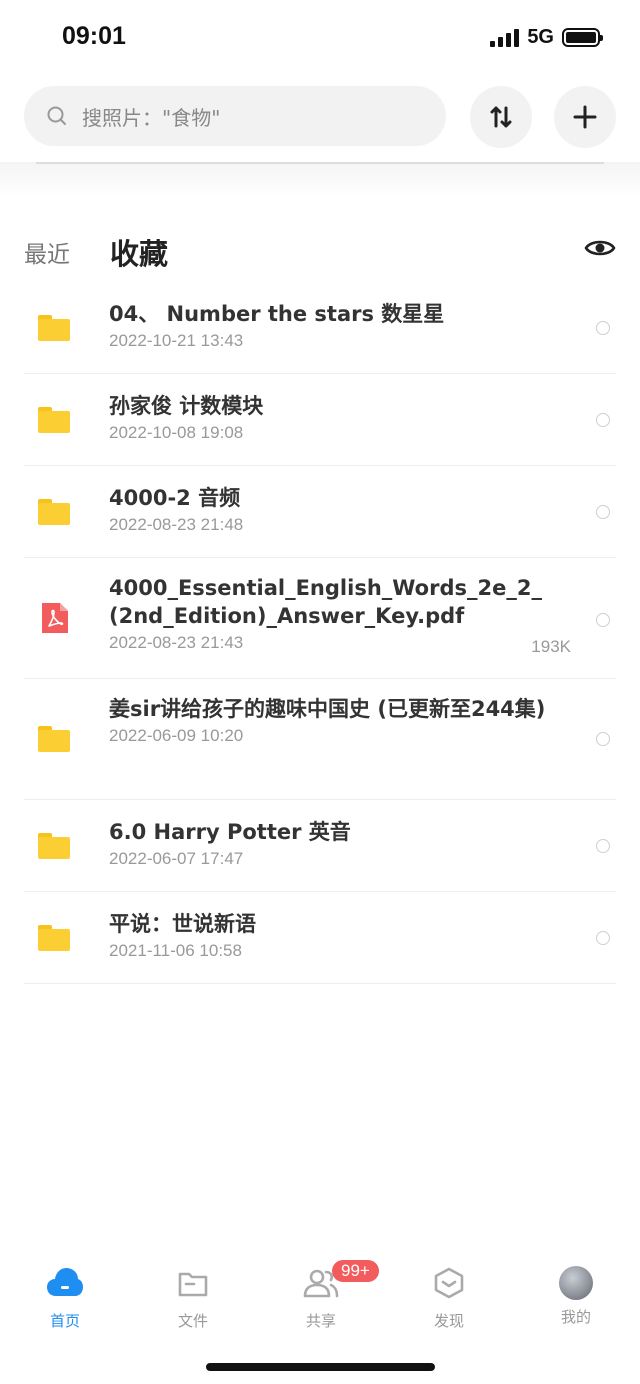  What do you see at coordinates (277, 314) in the screenshot?
I see `file-name: 04、 Number the stars 数星星` at bounding box center [277, 314].